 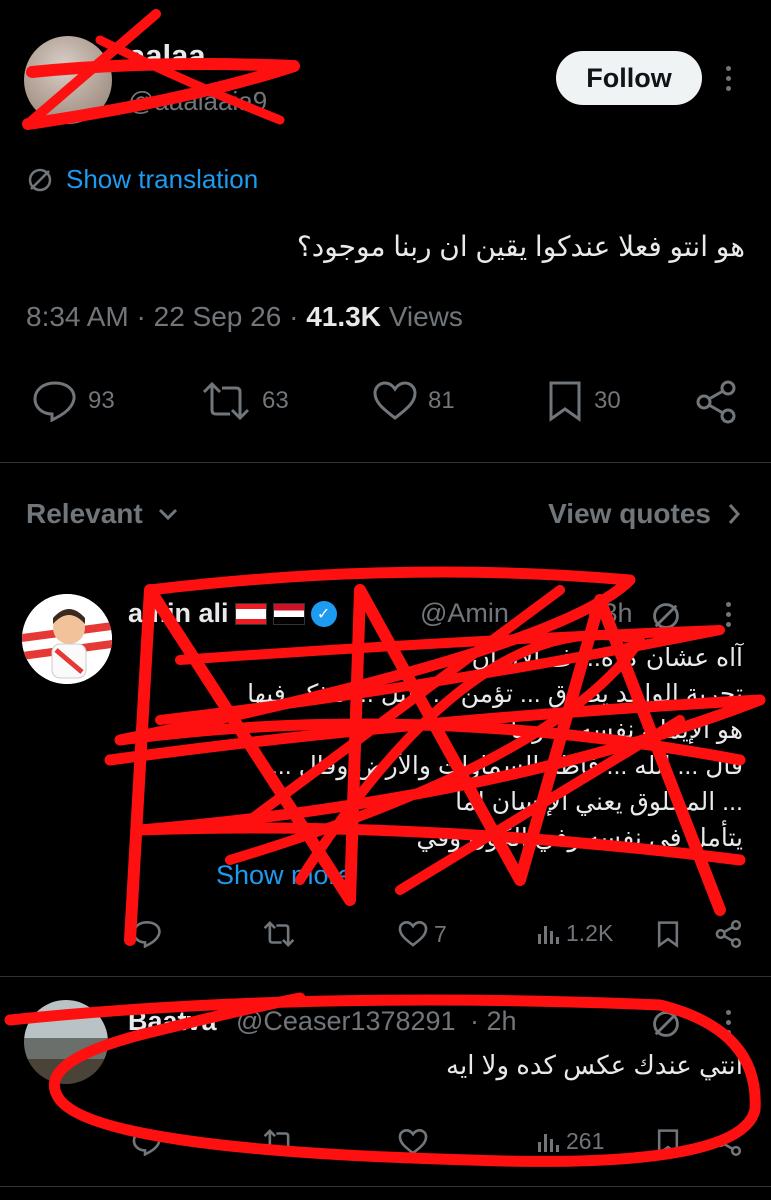 What do you see at coordinates (734, 514) in the screenshot?
I see `chevron-right-icon` at bounding box center [734, 514].